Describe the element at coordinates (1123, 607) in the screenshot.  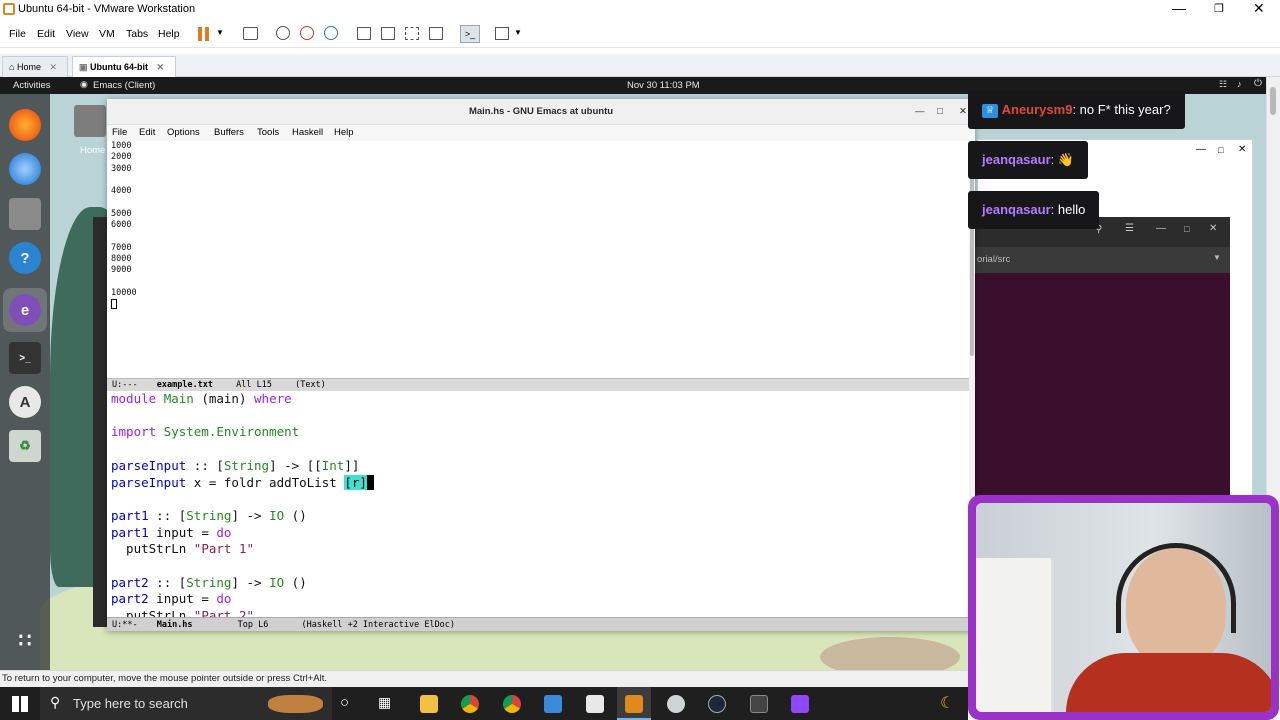
I see `webcam-video` at that location.